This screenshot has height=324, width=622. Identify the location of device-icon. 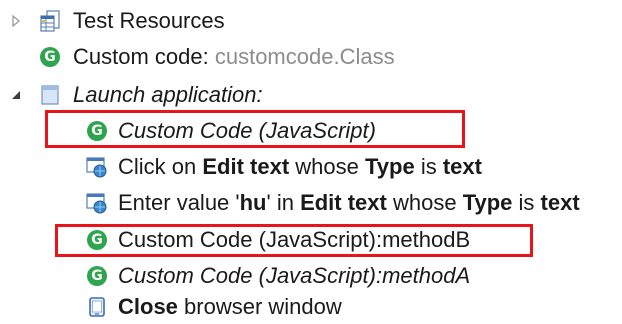
(97, 307).